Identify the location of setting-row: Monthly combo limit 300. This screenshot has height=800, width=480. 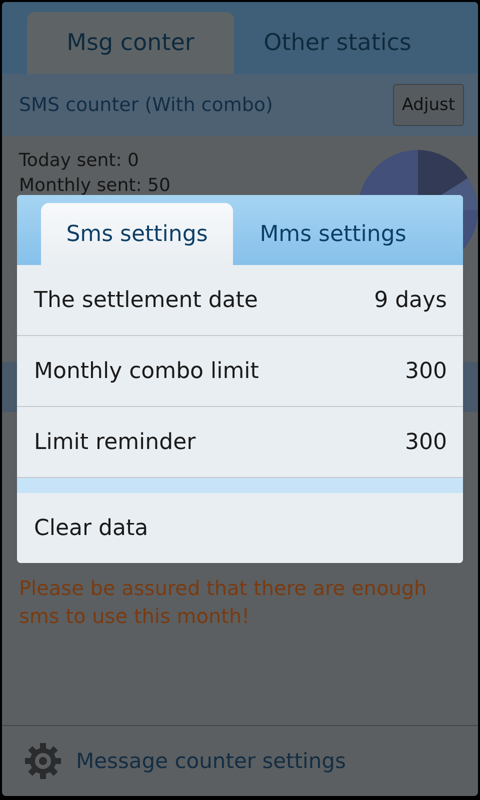
(240, 371).